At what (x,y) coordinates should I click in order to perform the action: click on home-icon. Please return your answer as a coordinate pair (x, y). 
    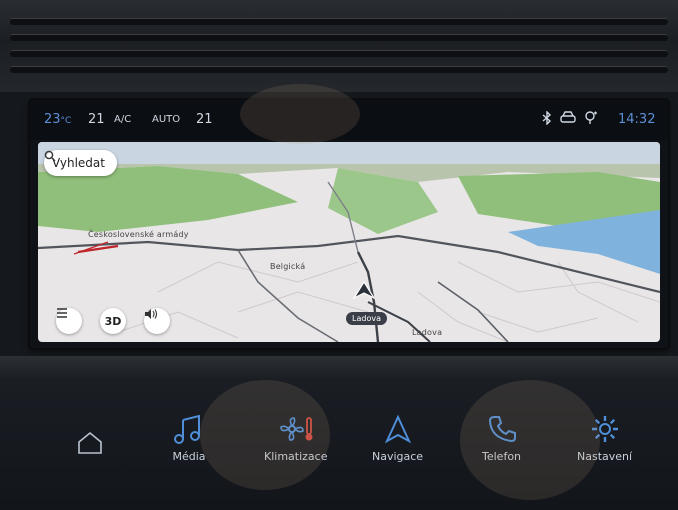
    Looking at the image, I should click on (90, 442).